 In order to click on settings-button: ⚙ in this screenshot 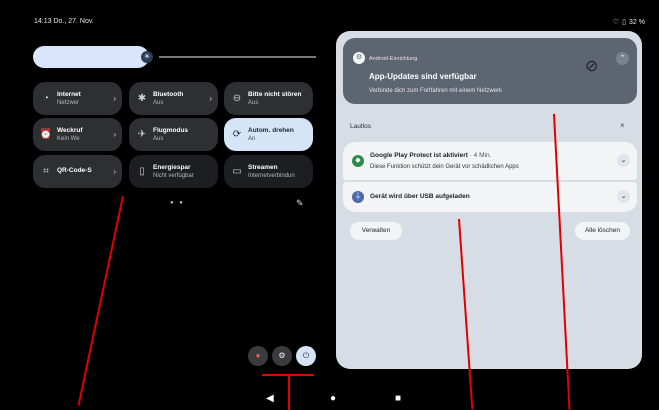, I will do `click(282, 356)`.